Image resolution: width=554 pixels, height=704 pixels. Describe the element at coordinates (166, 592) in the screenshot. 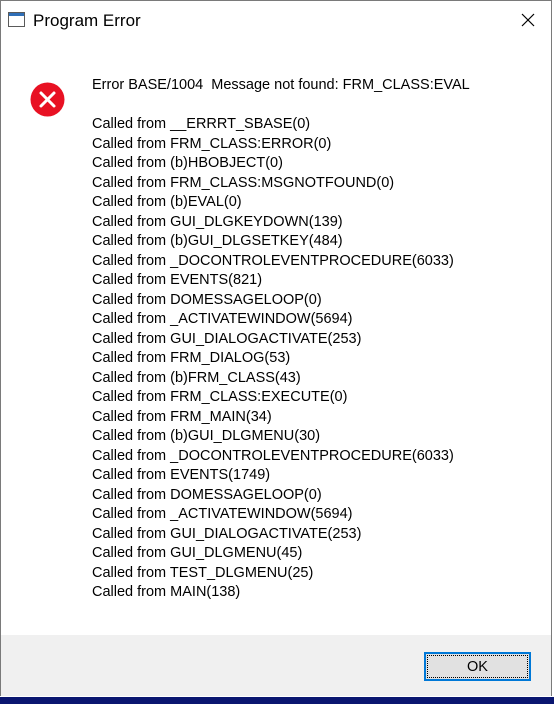

I see `call-stack-line: Called from MAIN(138)` at that location.